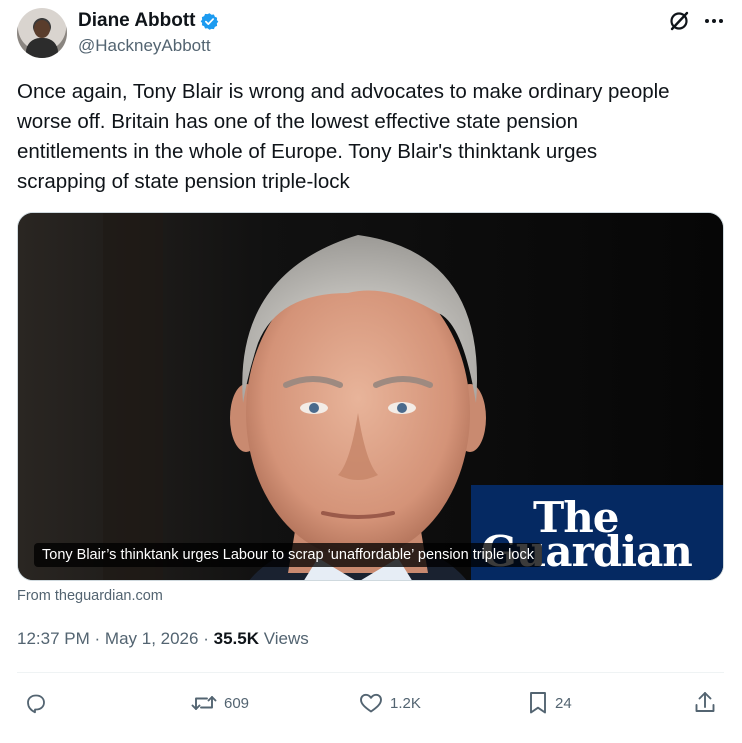  I want to click on tweet-meta: 12:37 PM · May 1, 2026 · 35.5K Views, so click(163, 639).